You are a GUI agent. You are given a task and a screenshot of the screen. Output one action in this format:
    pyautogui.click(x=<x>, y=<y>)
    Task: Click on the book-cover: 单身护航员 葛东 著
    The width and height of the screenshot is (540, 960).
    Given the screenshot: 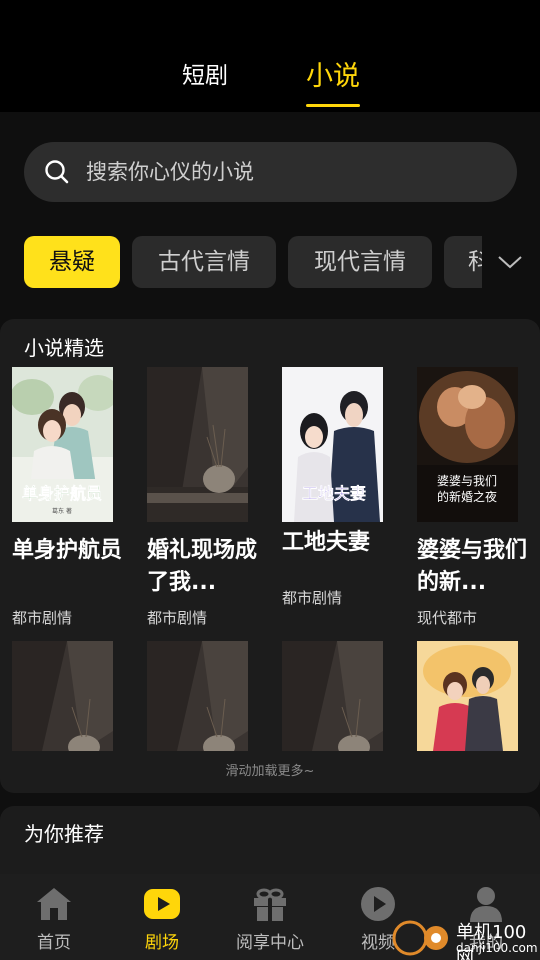 What is the action you would take?
    pyautogui.click(x=62, y=444)
    